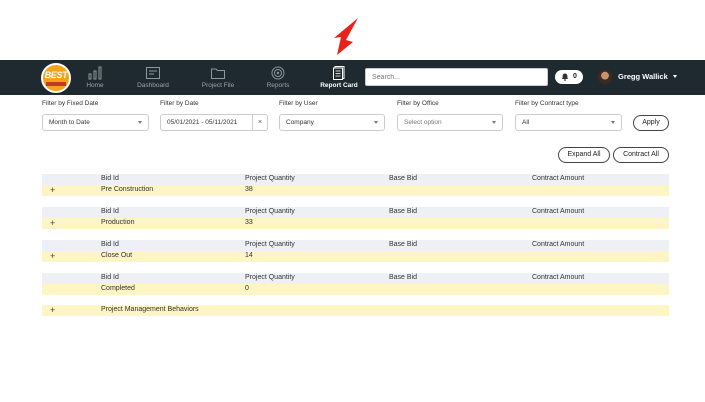 This screenshot has height=402, width=705. Describe the element at coordinates (202, 122) in the screenshot. I see `date-range-value: 05/01/2021 - 05/11/2021` at that location.